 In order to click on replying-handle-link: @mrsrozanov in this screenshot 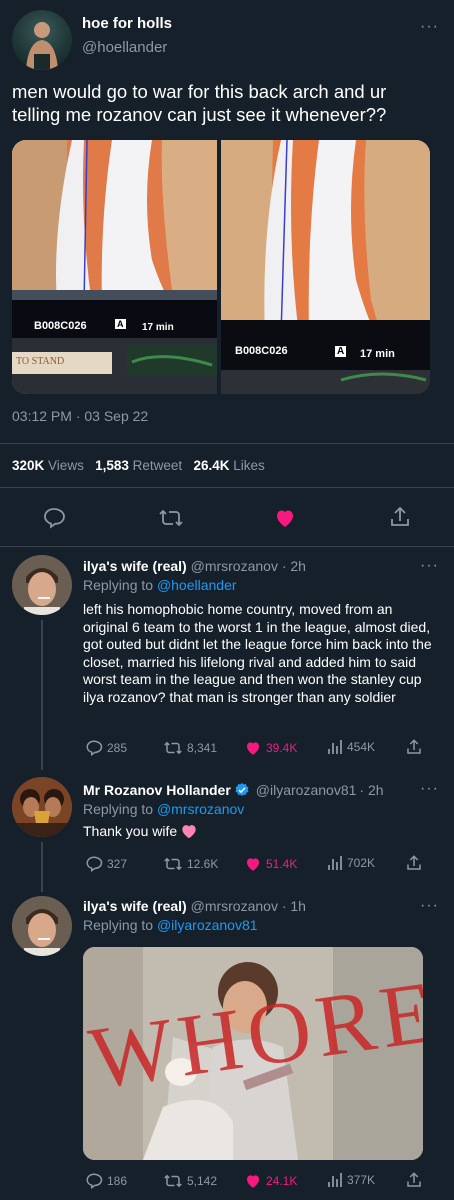, I will do `click(200, 809)`.